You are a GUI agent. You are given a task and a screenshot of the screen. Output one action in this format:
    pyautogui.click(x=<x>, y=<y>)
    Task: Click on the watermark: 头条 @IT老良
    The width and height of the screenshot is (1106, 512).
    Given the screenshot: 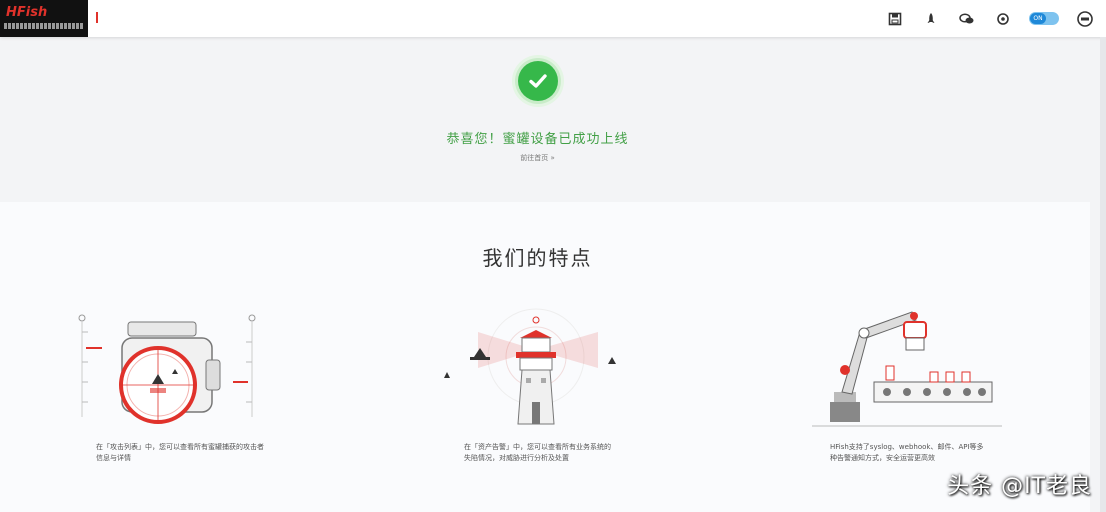 What is the action you would take?
    pyautogui.click(x=1019, y=486)
    